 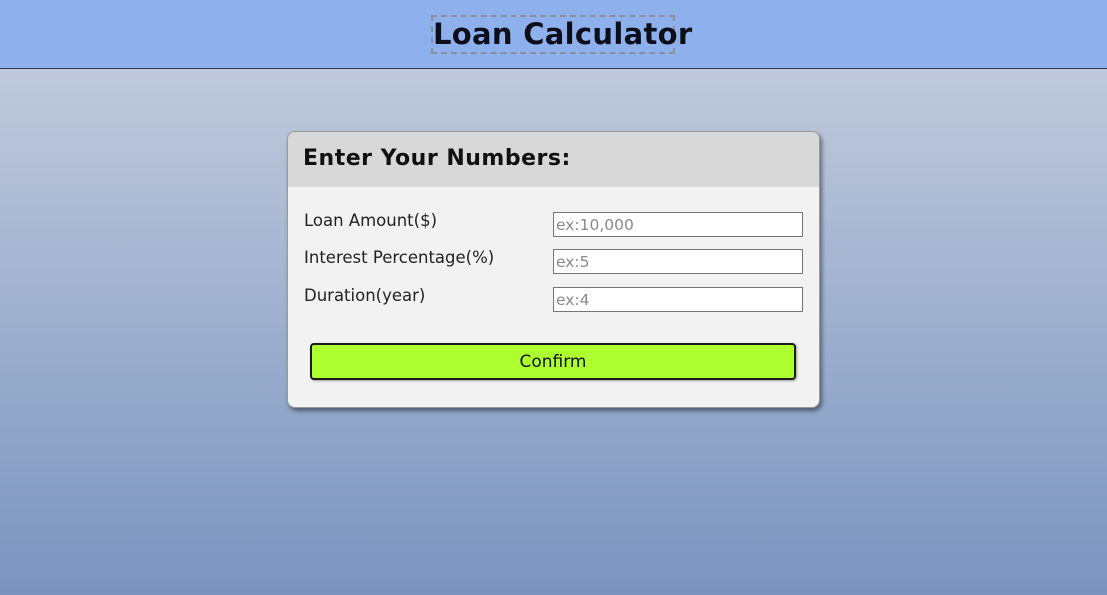 I want to click on duration-label: Duration(year), so click(x=365, y=295).